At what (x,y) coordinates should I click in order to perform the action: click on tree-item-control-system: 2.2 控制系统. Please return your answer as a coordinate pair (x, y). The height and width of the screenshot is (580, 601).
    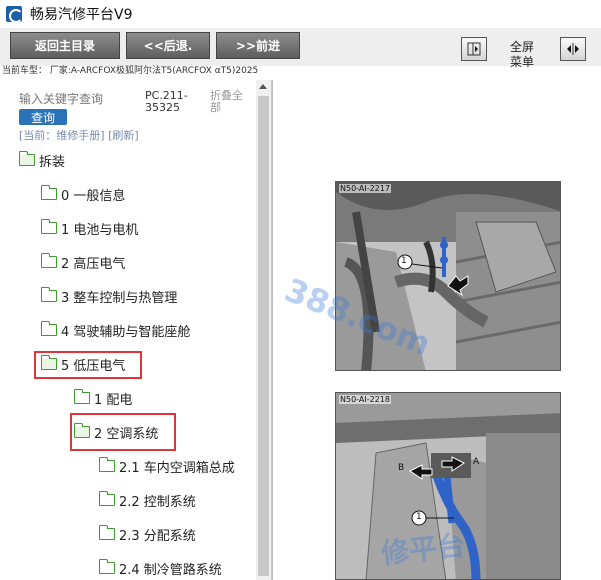
    Looking at the image, I should click on (147, 500).